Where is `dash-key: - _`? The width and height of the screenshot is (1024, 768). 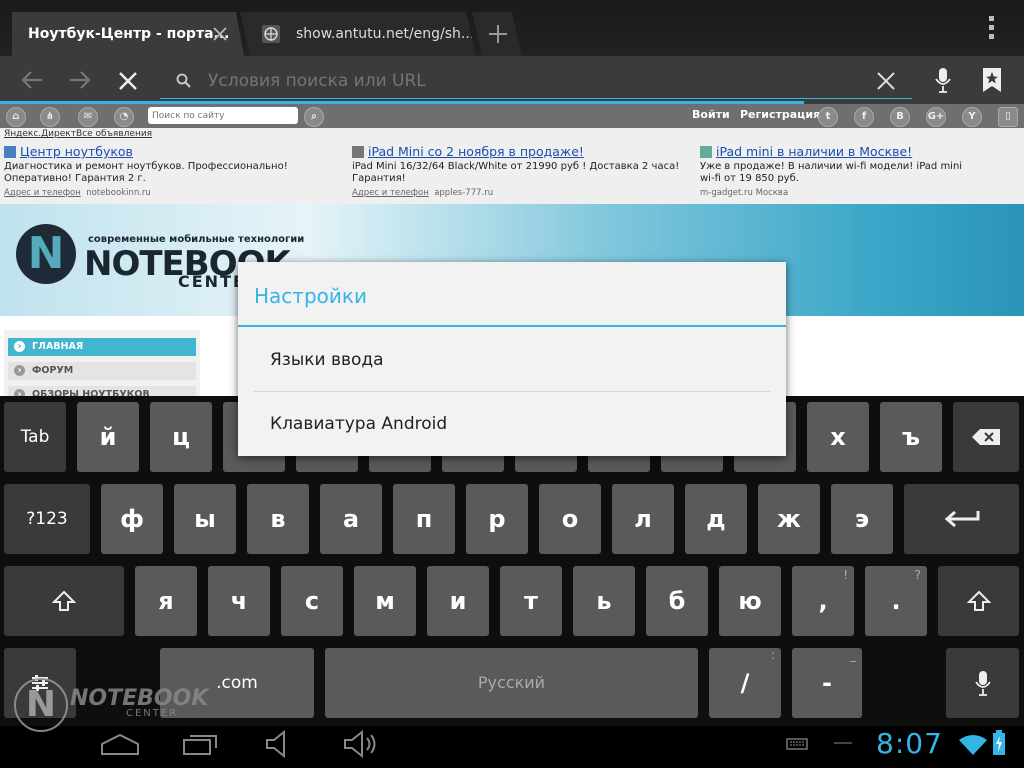
dash-key: - _ is located at coordinates (827, 683).